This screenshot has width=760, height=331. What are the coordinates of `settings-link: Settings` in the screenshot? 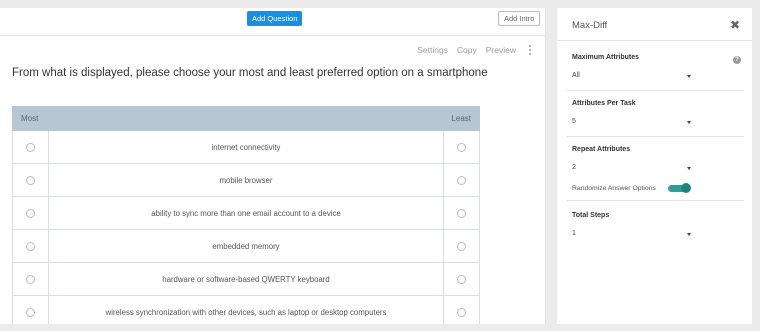 It's located at (432, 50).